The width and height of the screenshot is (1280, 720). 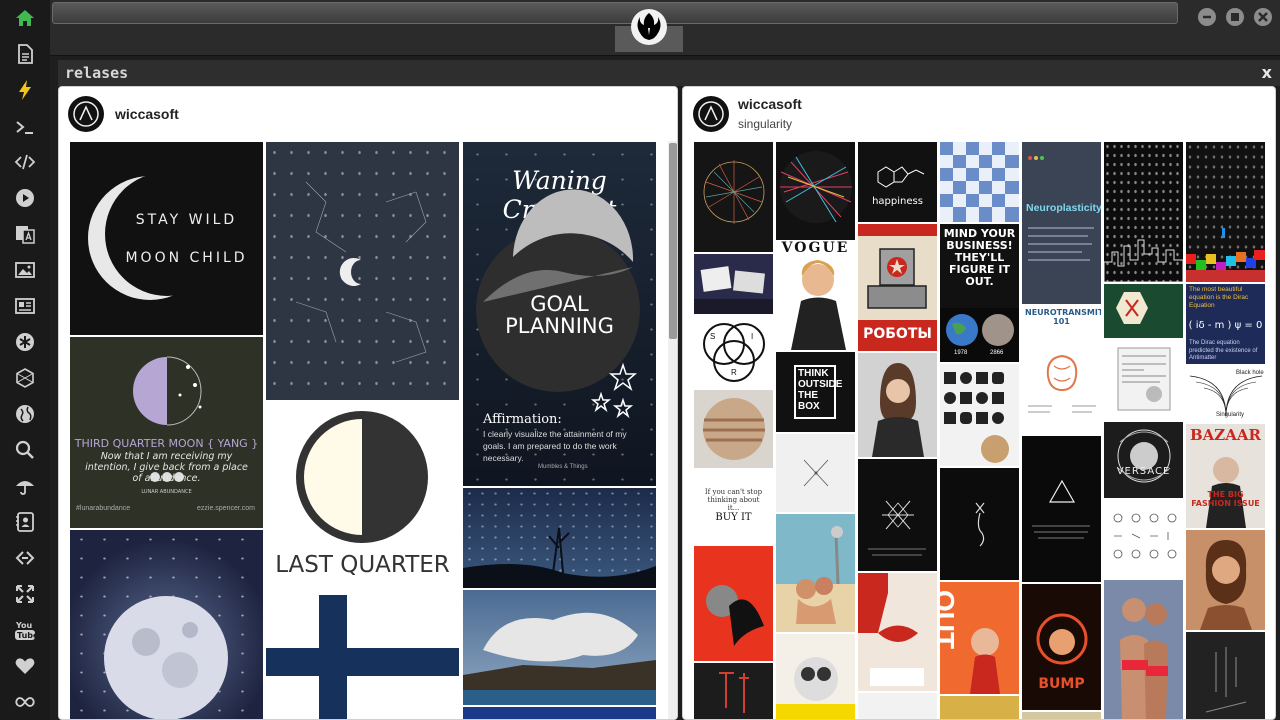 I want to click on tile-string-art, so click(x=733, y=197).